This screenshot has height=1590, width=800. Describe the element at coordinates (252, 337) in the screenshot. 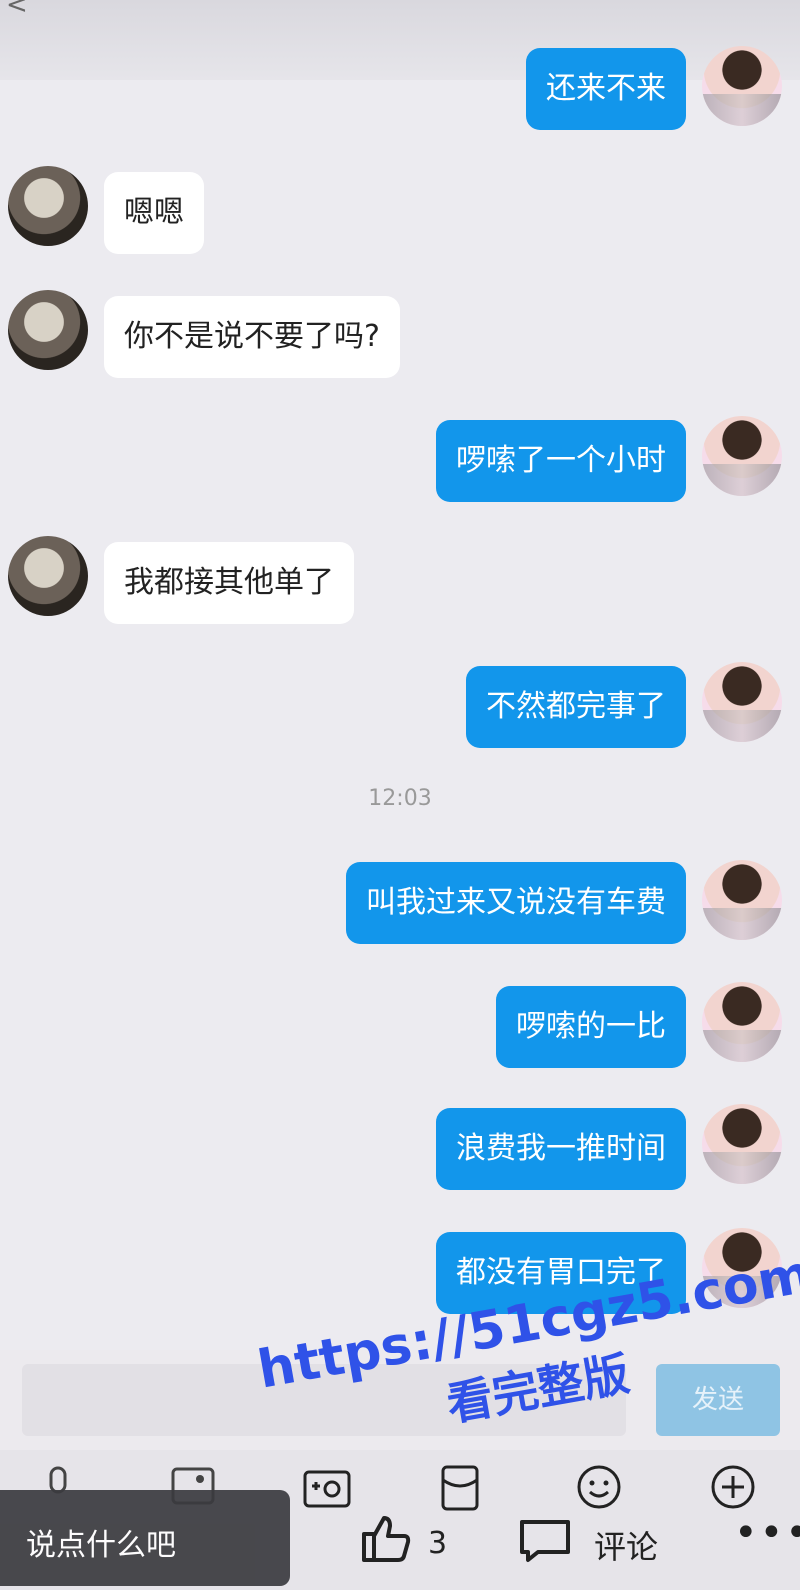

I see `message-bubble: 你不是说不要了吗?` at that location.